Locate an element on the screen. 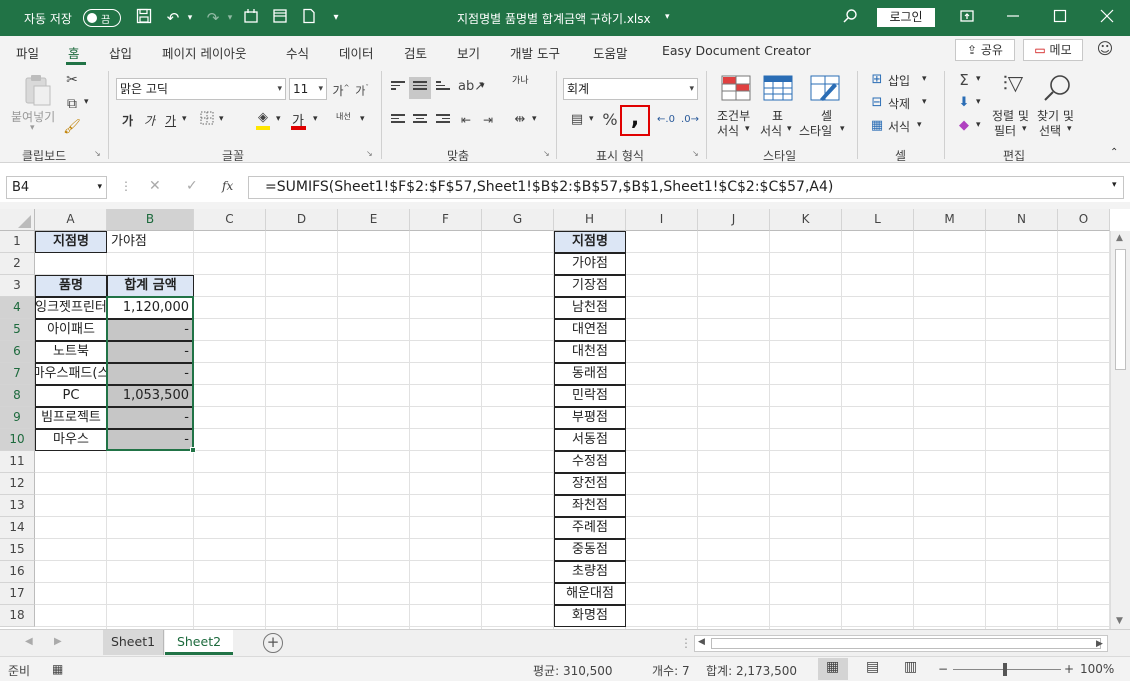 This screenshot has height=681, width=1130. wrap-text-button: 가나 is located at coordinates (520, 81).